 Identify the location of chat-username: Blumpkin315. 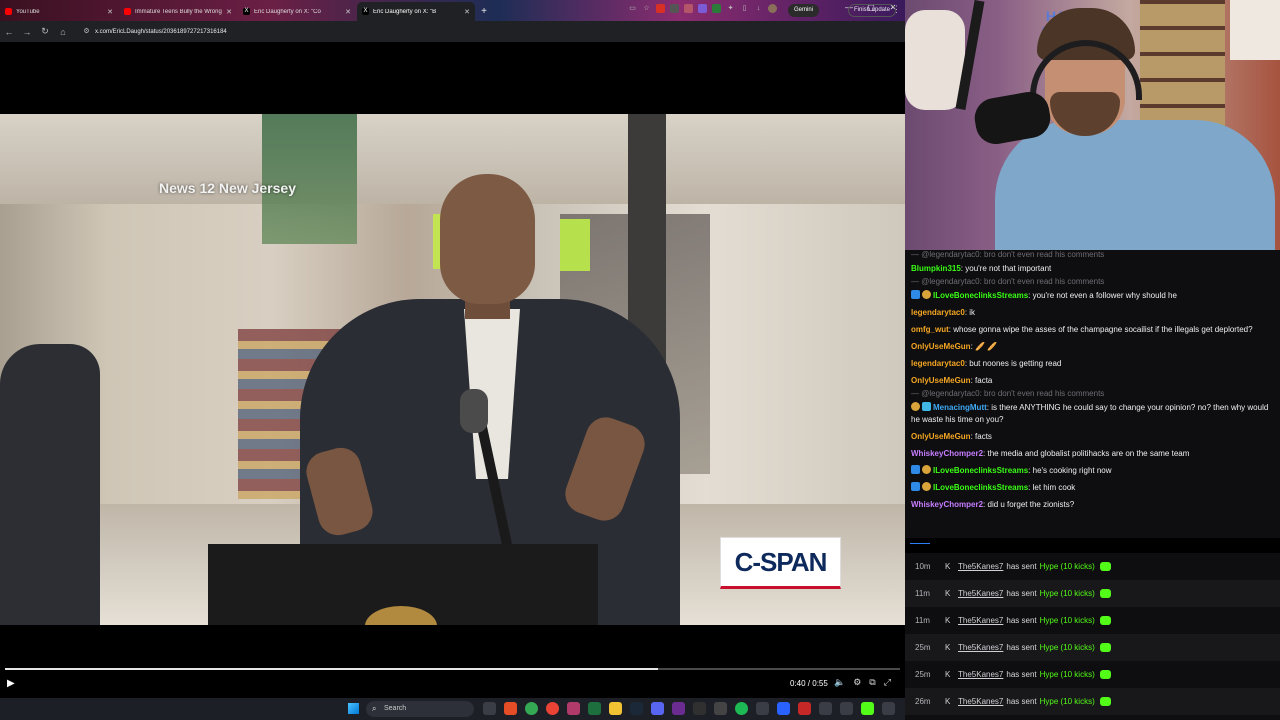
(936, 268).